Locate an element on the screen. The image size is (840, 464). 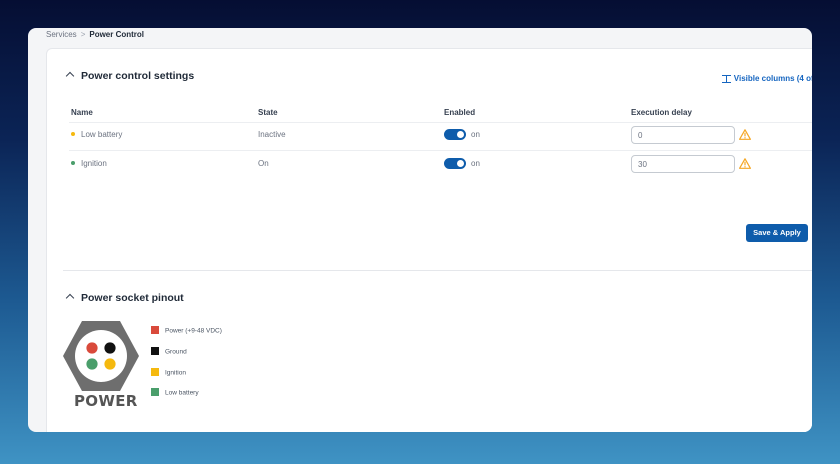
ignition-enabled-toggle is located at coordinates (455, 163).